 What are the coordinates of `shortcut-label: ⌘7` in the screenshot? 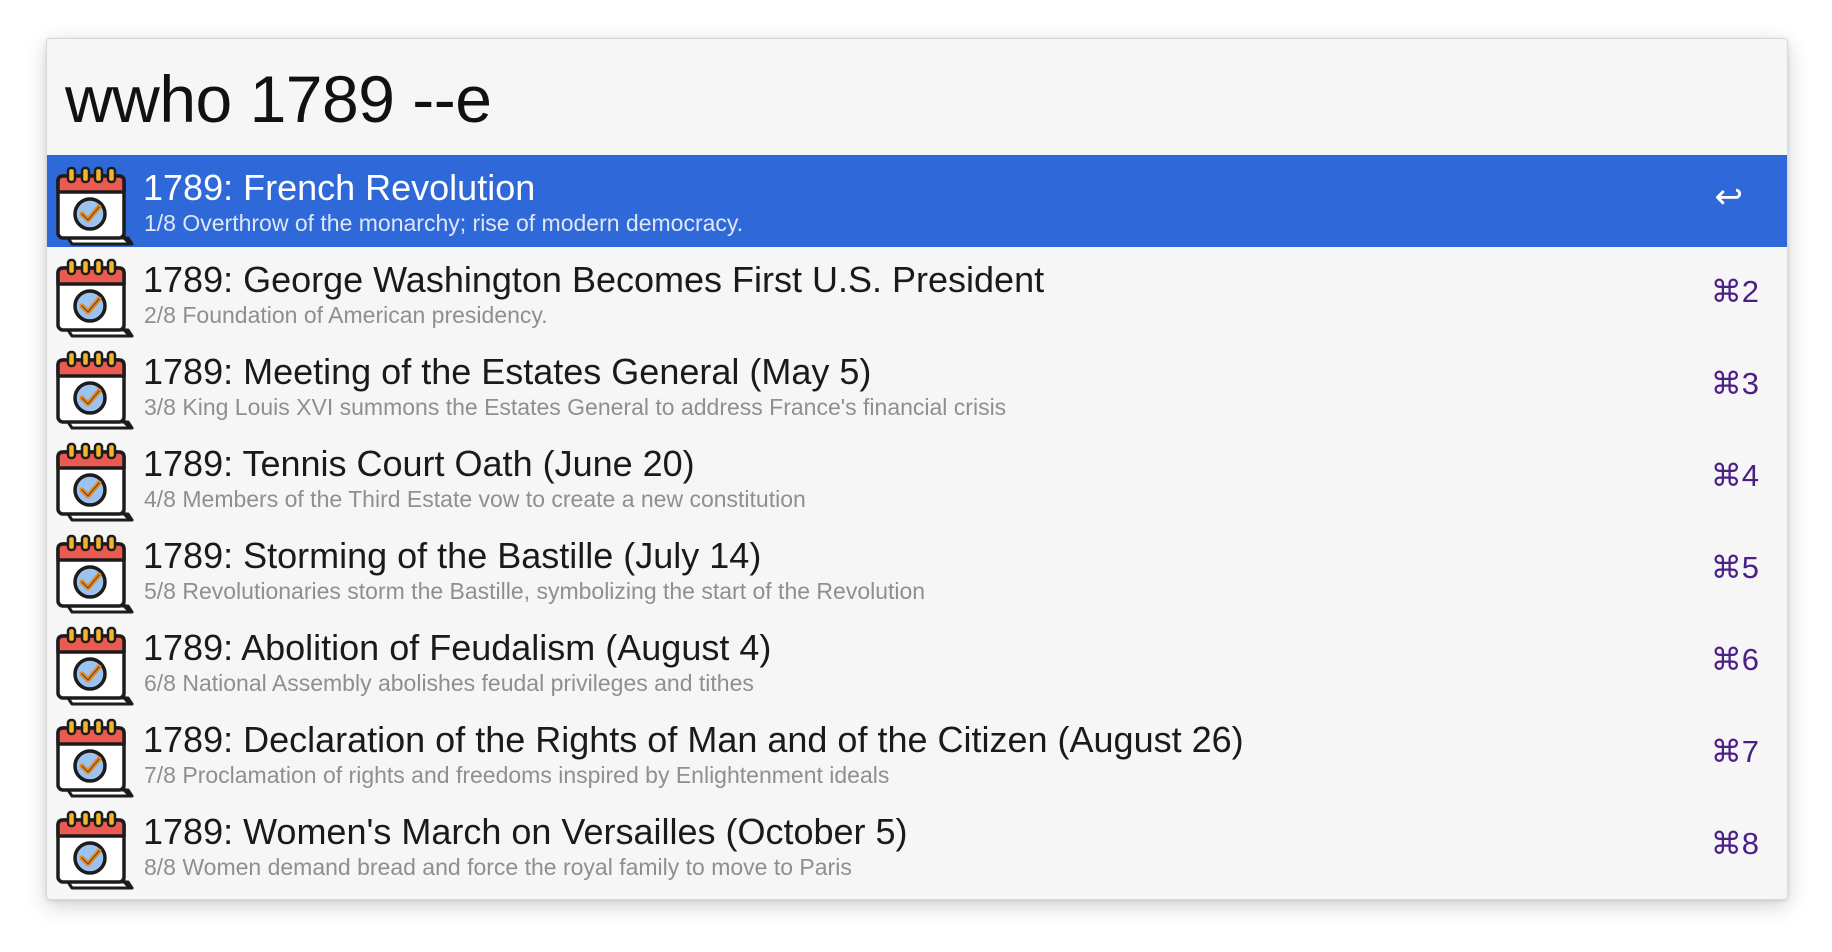 It's located at (1734, 751).